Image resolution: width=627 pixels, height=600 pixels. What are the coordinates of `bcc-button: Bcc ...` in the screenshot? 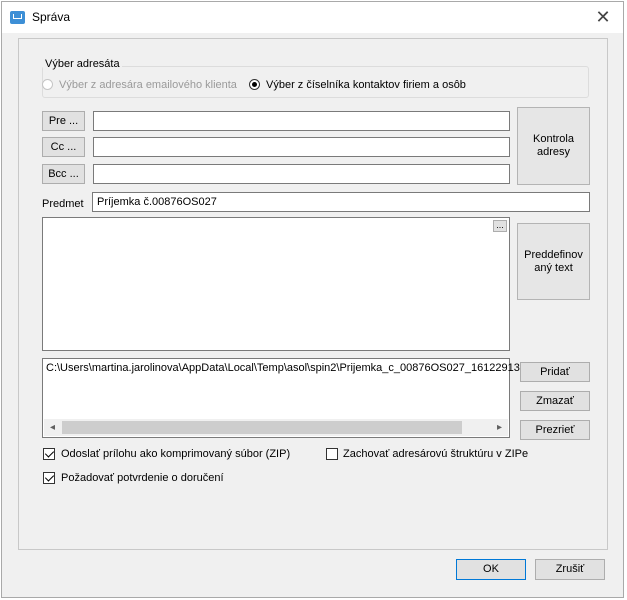 It's located at (63, 174).